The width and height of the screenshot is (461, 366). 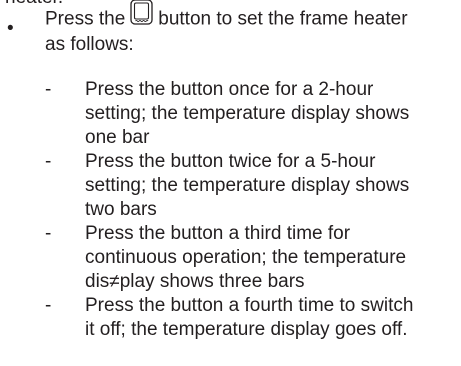 I want to click on sub-item-line: Press the button a third time for, so click(x=218, y=233).